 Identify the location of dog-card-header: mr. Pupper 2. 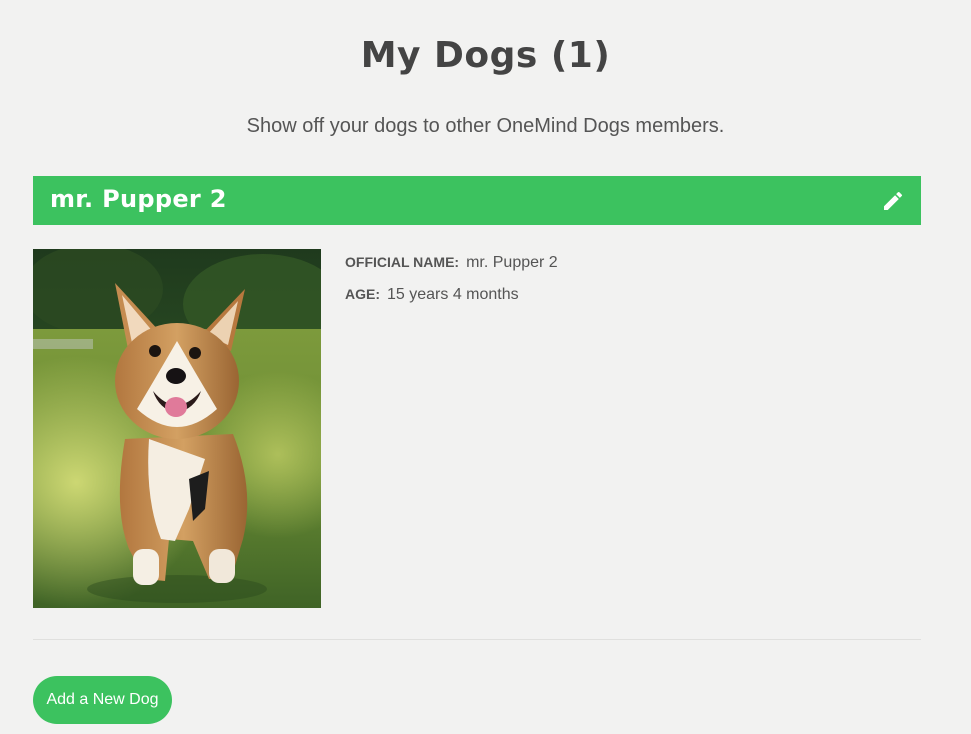
(477, 200).